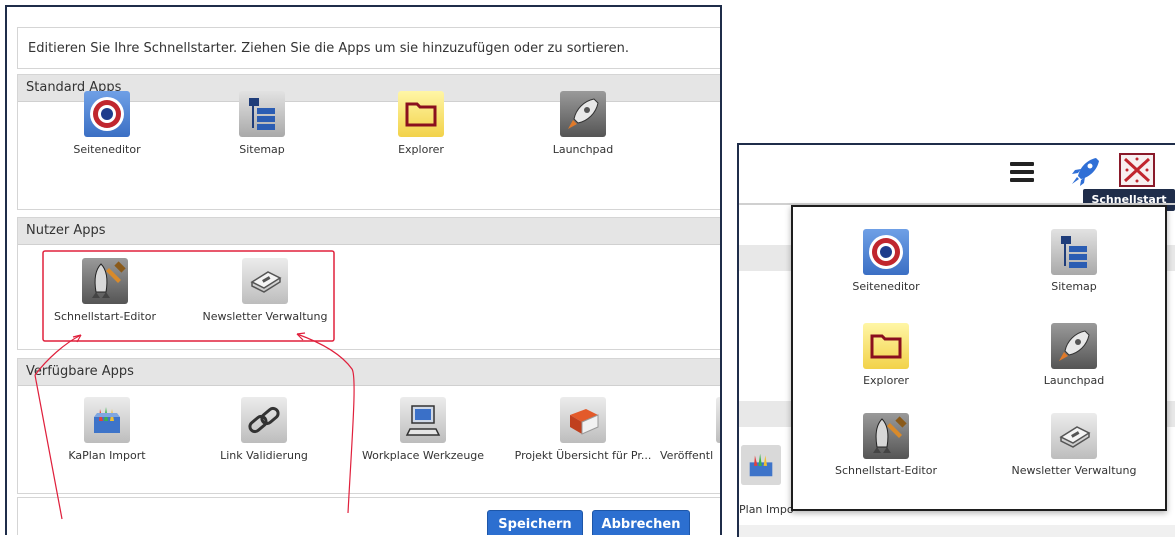 The image size is (1175, 537). Describe the element at coordinates (1137, 170) in the screenshot. I see `close-launcher-icon` at that location.